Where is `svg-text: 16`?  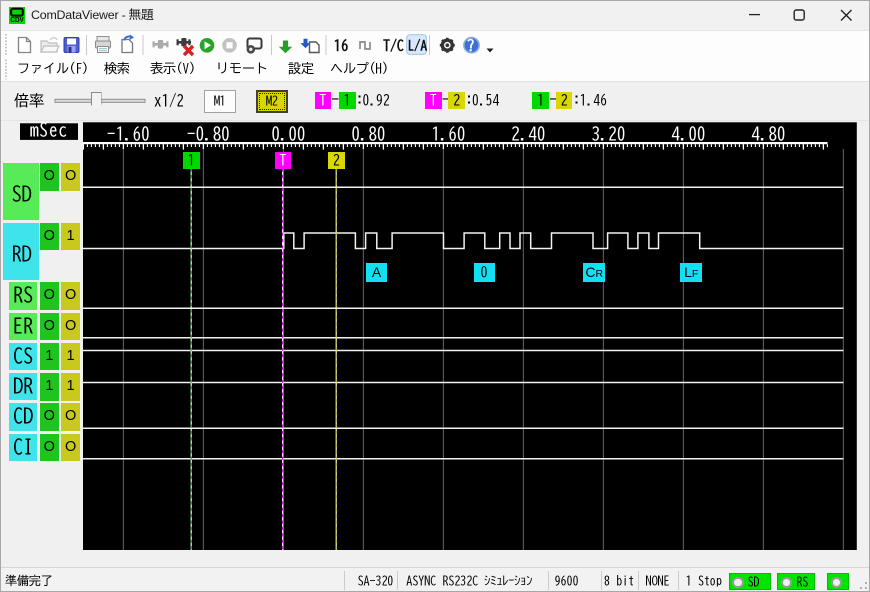 svg-text: 16 is located at coordinates (341, 46).